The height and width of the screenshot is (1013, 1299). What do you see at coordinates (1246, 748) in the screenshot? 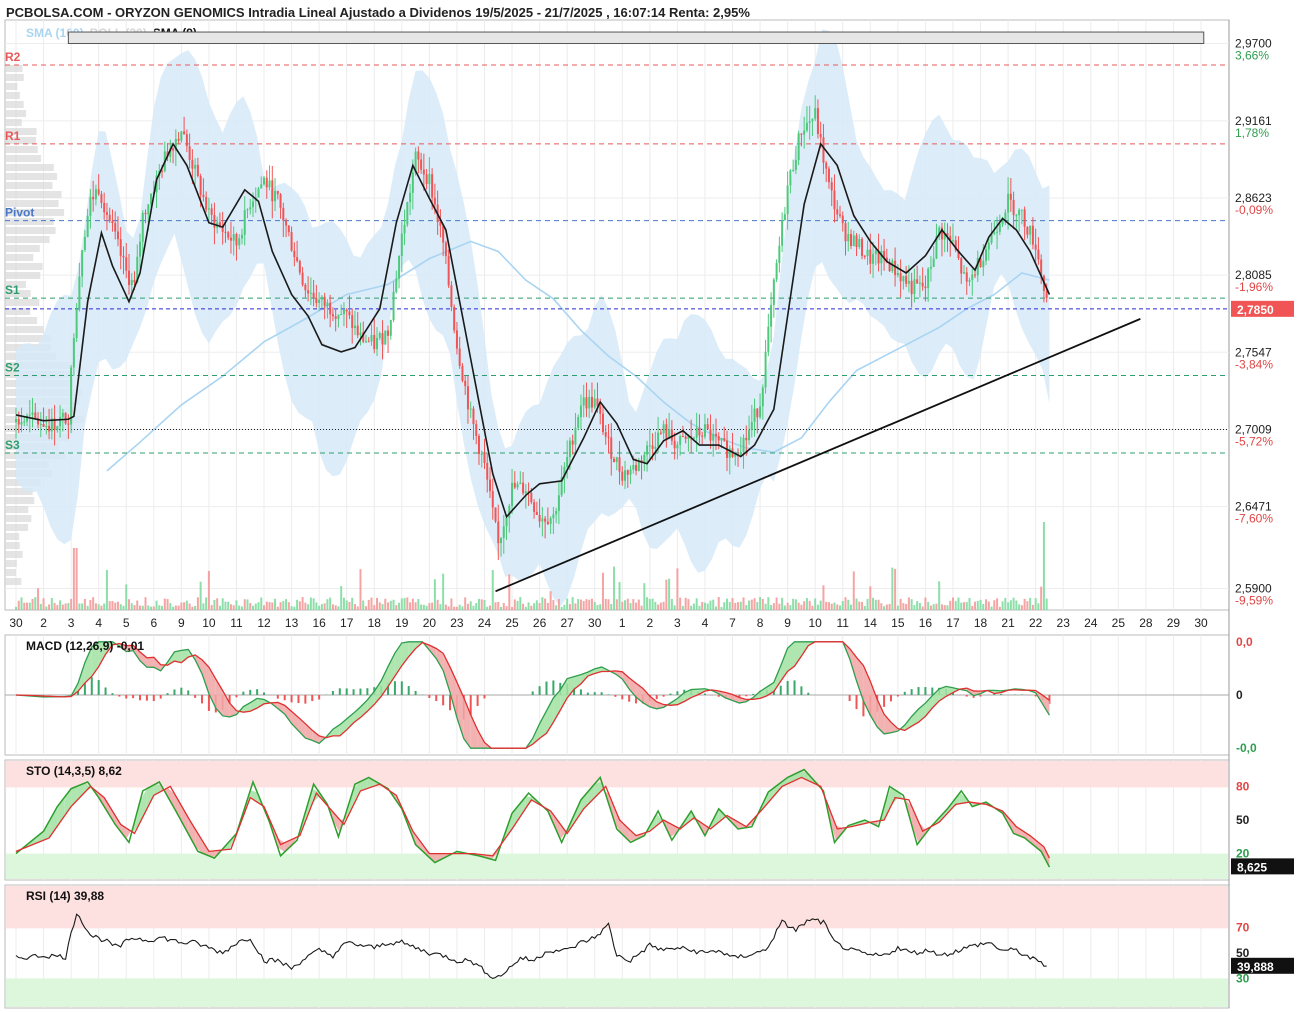
I see `indicator-tick-label: -0,0` at bounding box center [1246, 748].